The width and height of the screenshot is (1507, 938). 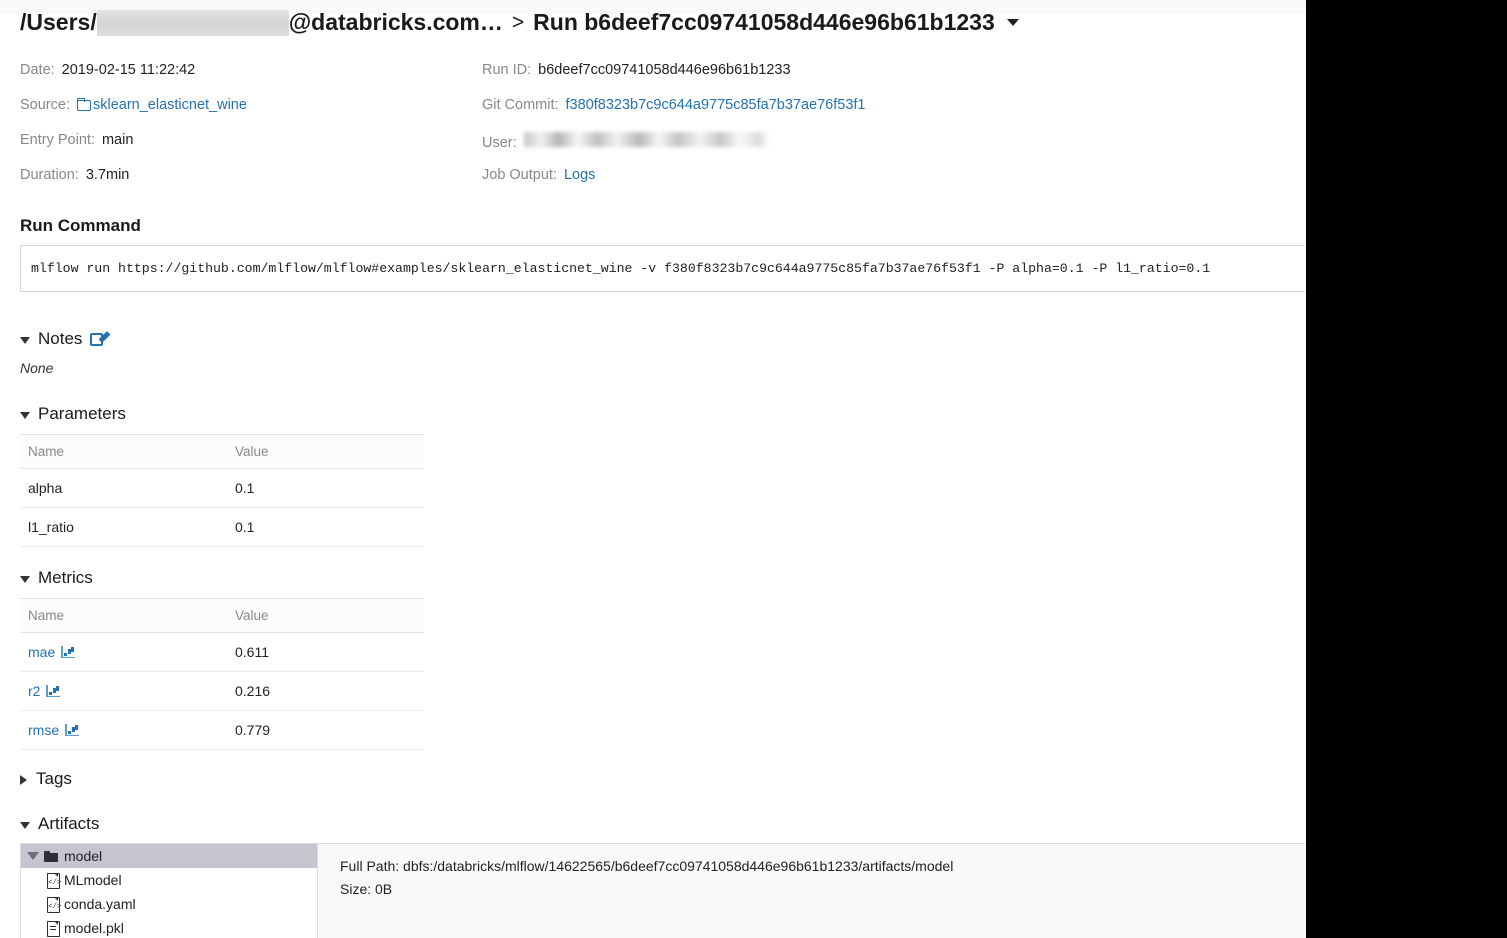 What do you see at coordinates (169, 880) in the screenshot?
I see `list-item: </> MLmodel` at bounding box center [169, 880].